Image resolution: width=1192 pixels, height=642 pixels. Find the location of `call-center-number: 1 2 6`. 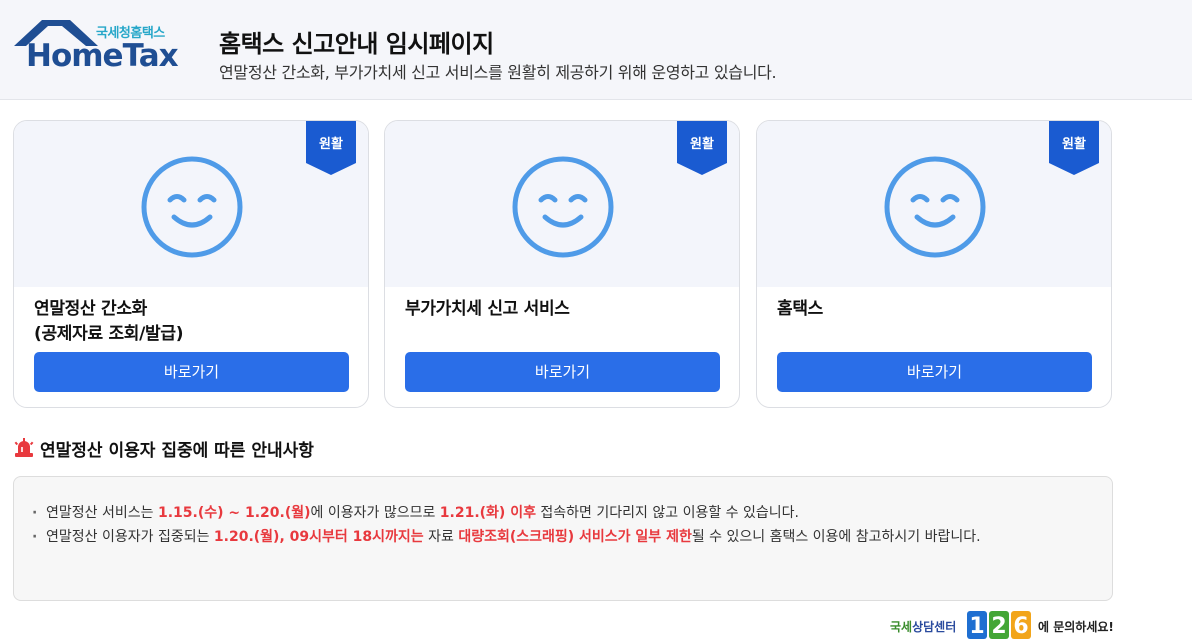

call-center-number: 1 2 6 is located at coordinates (999, 625).